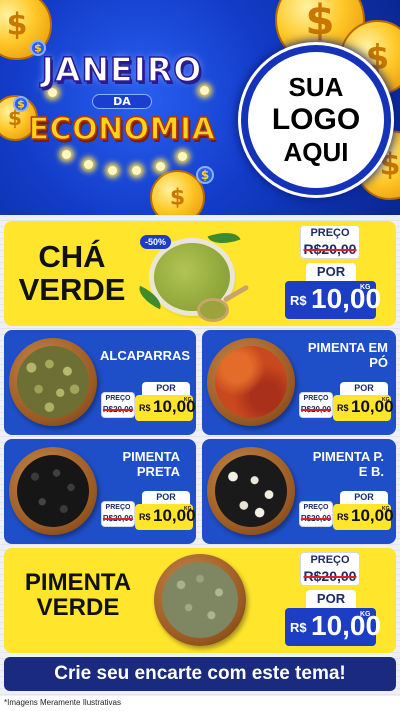 This screenshot has width=400, height=711. What do you see at coordinates (251, 491) in the screenshot?
I see `mixed-pepper-bowl-icon` at bounding box center [251, 491].